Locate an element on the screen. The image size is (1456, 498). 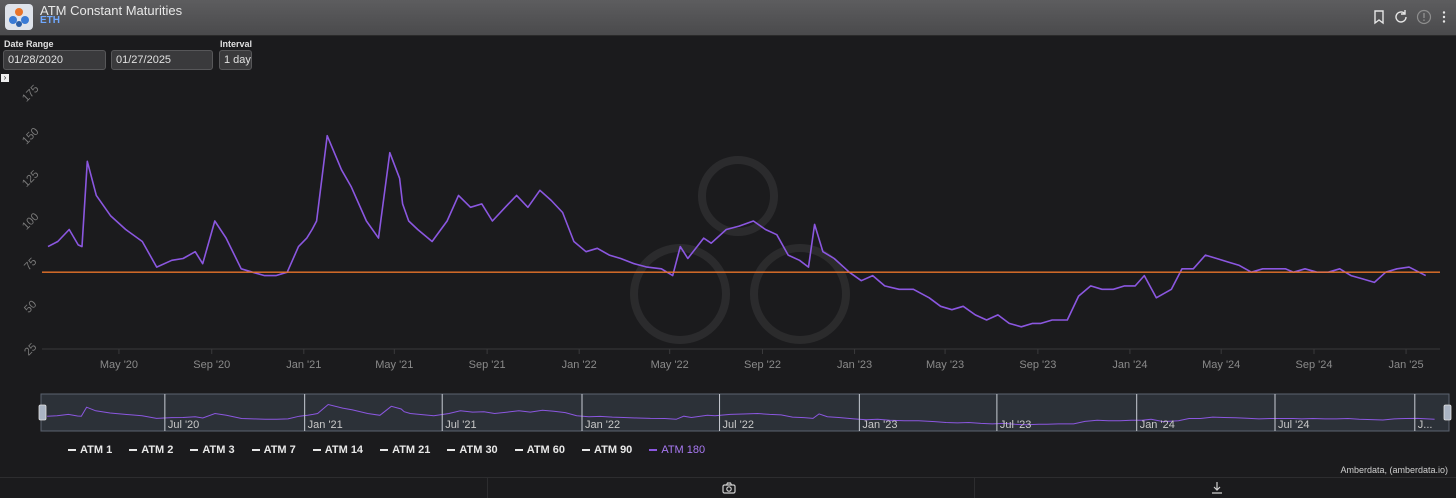
legend-label: ATM 60 is located at coordinates (545, 450).